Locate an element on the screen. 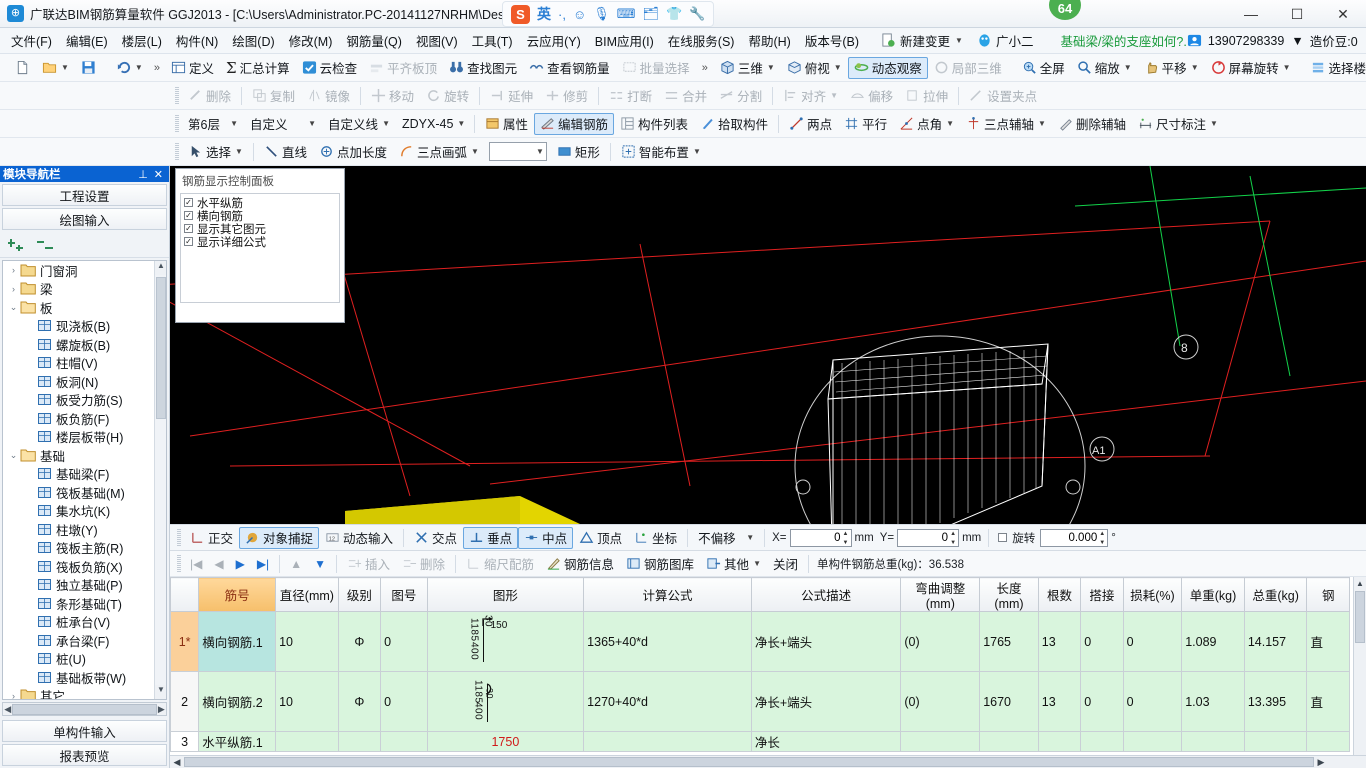 The image size is (1366, 768). wrench-icon: 🔧 is located at coordinates (697, 14).